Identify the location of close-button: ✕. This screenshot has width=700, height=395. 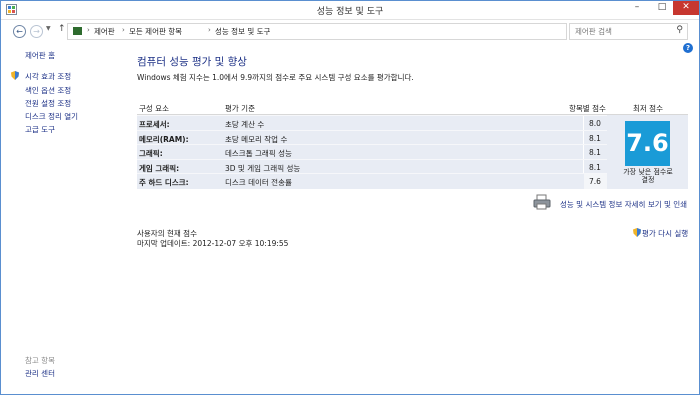
(686, 8).